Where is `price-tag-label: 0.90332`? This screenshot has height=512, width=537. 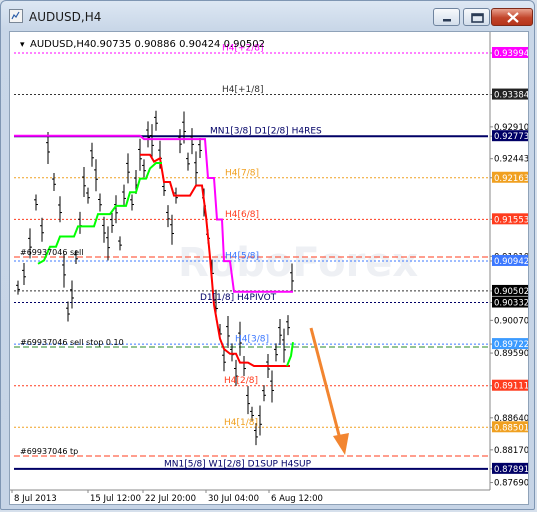 price-tag-label: 0.90332 is located at coordinates (511, 304).